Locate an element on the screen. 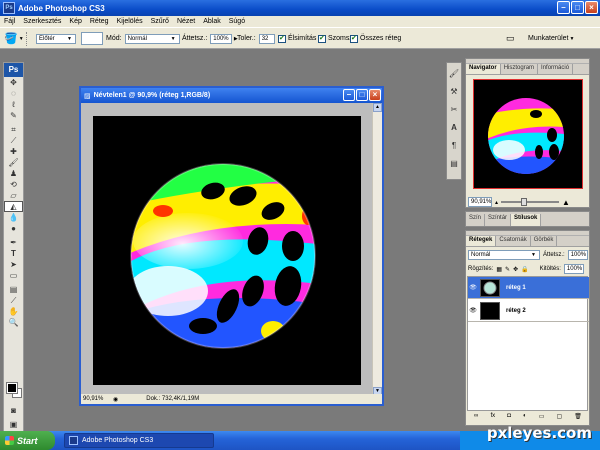  layer-comps-icon: ✂ is located at coordinates (454, 110).